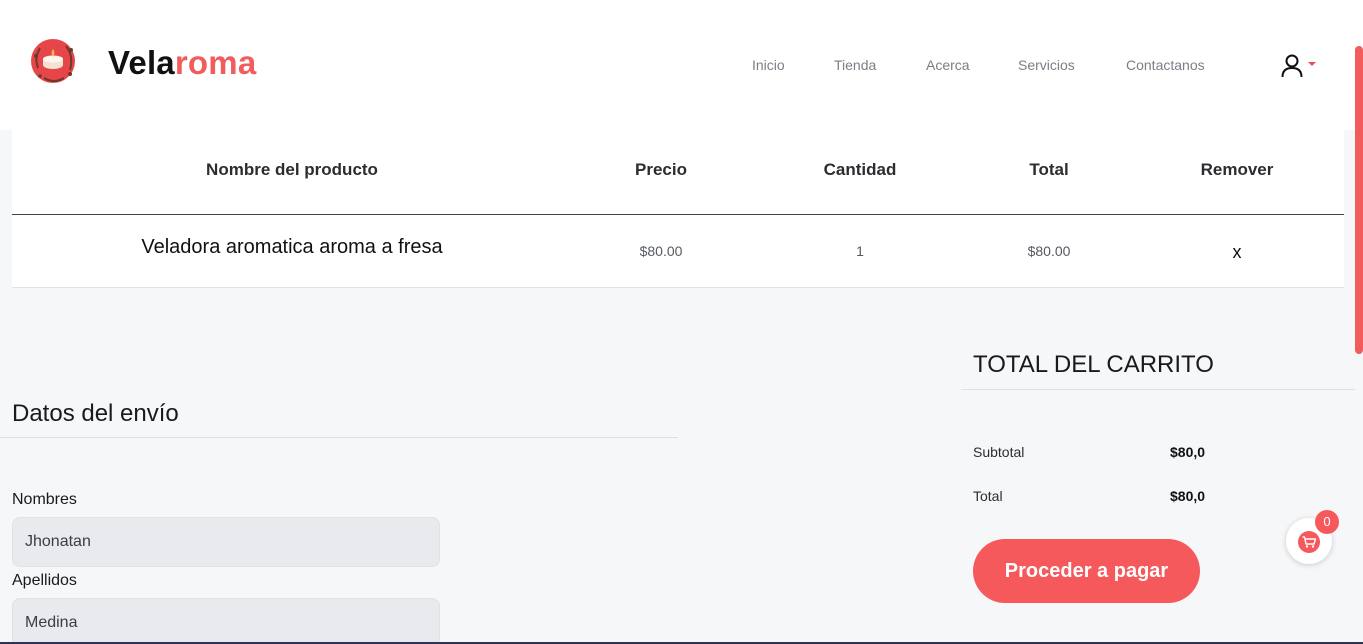 This screenshot has height=644, width=1363. What do you see at coordinates (1188, 452) in the screenshot?
I see `subtotal-value: $80,0` at bounding box center [1188, 452].